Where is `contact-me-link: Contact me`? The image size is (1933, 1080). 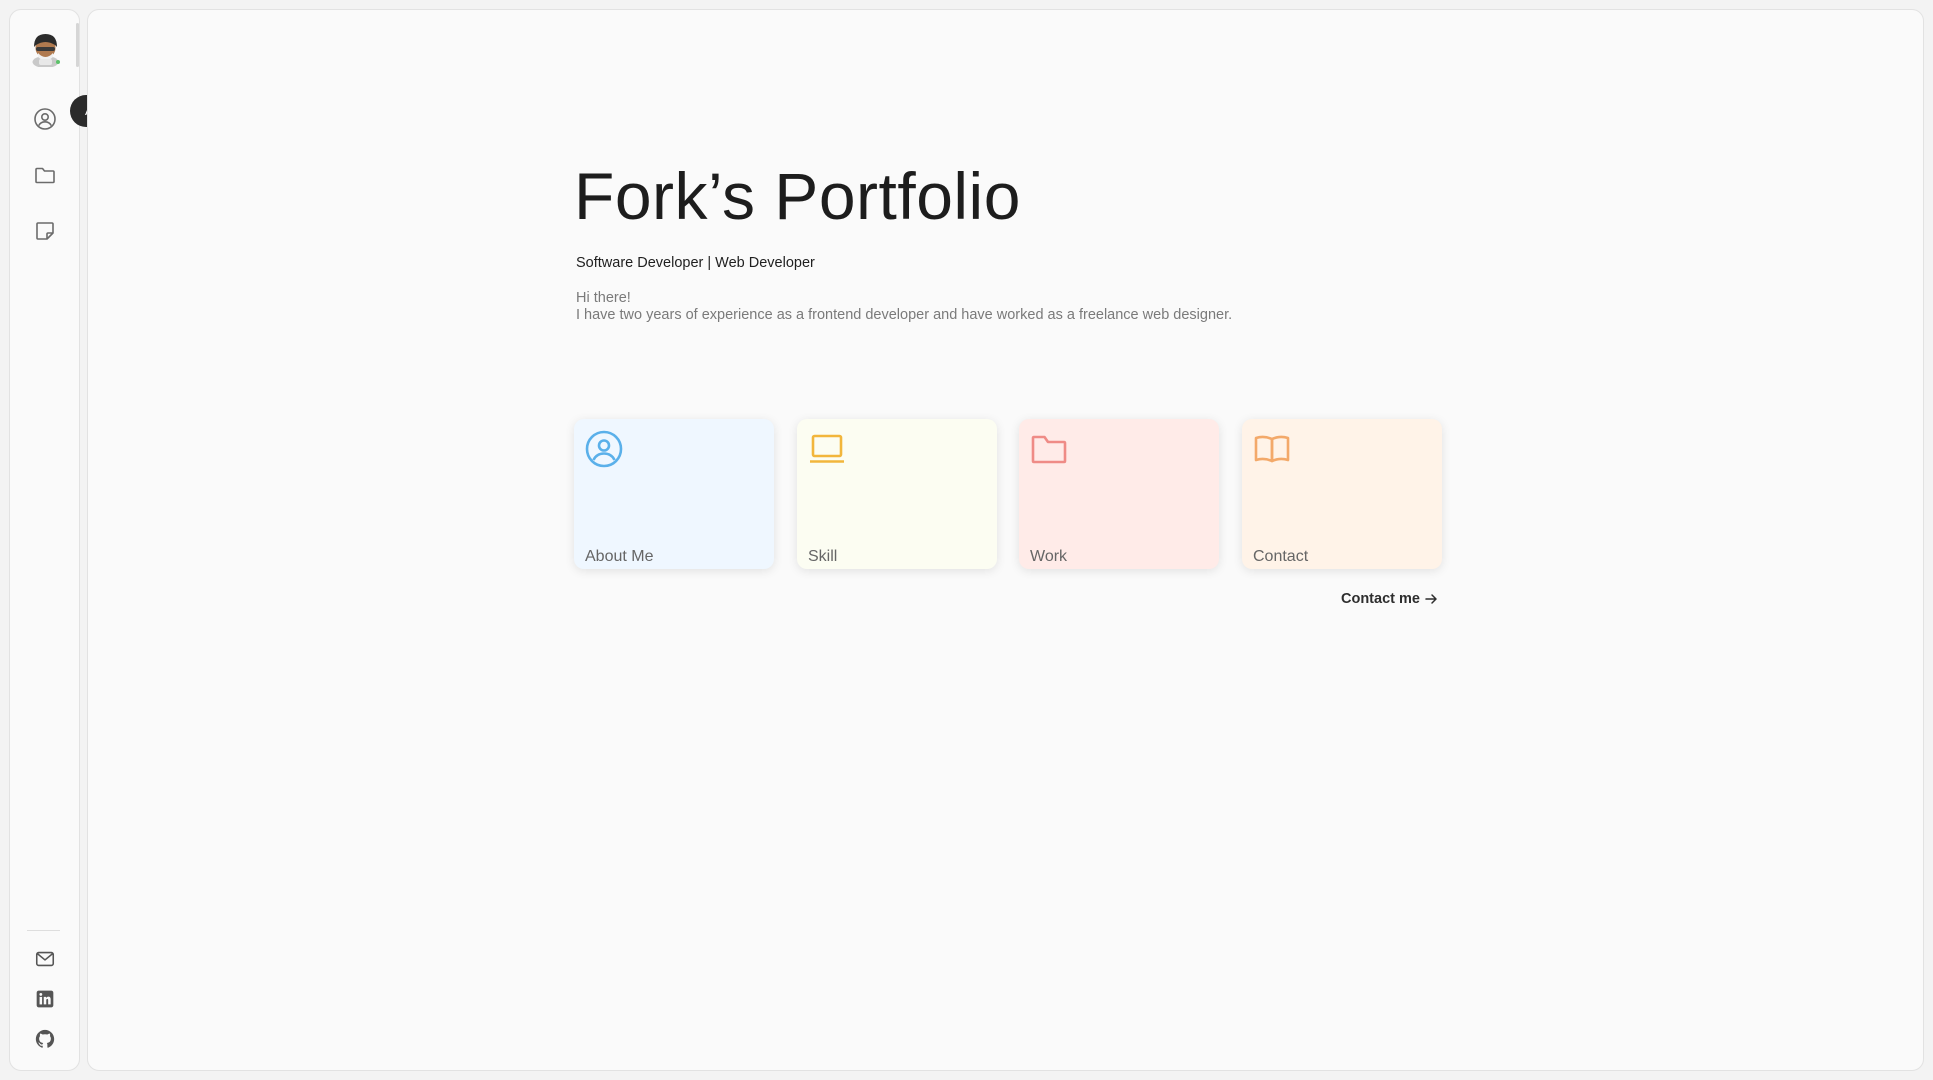 contact-me-link: Contact me is located at coordinates (1389, 599).